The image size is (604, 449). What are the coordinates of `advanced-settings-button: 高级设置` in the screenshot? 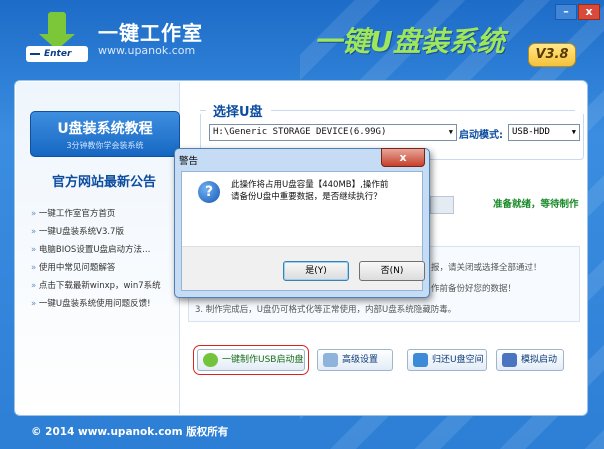 It's located at (355, 360).